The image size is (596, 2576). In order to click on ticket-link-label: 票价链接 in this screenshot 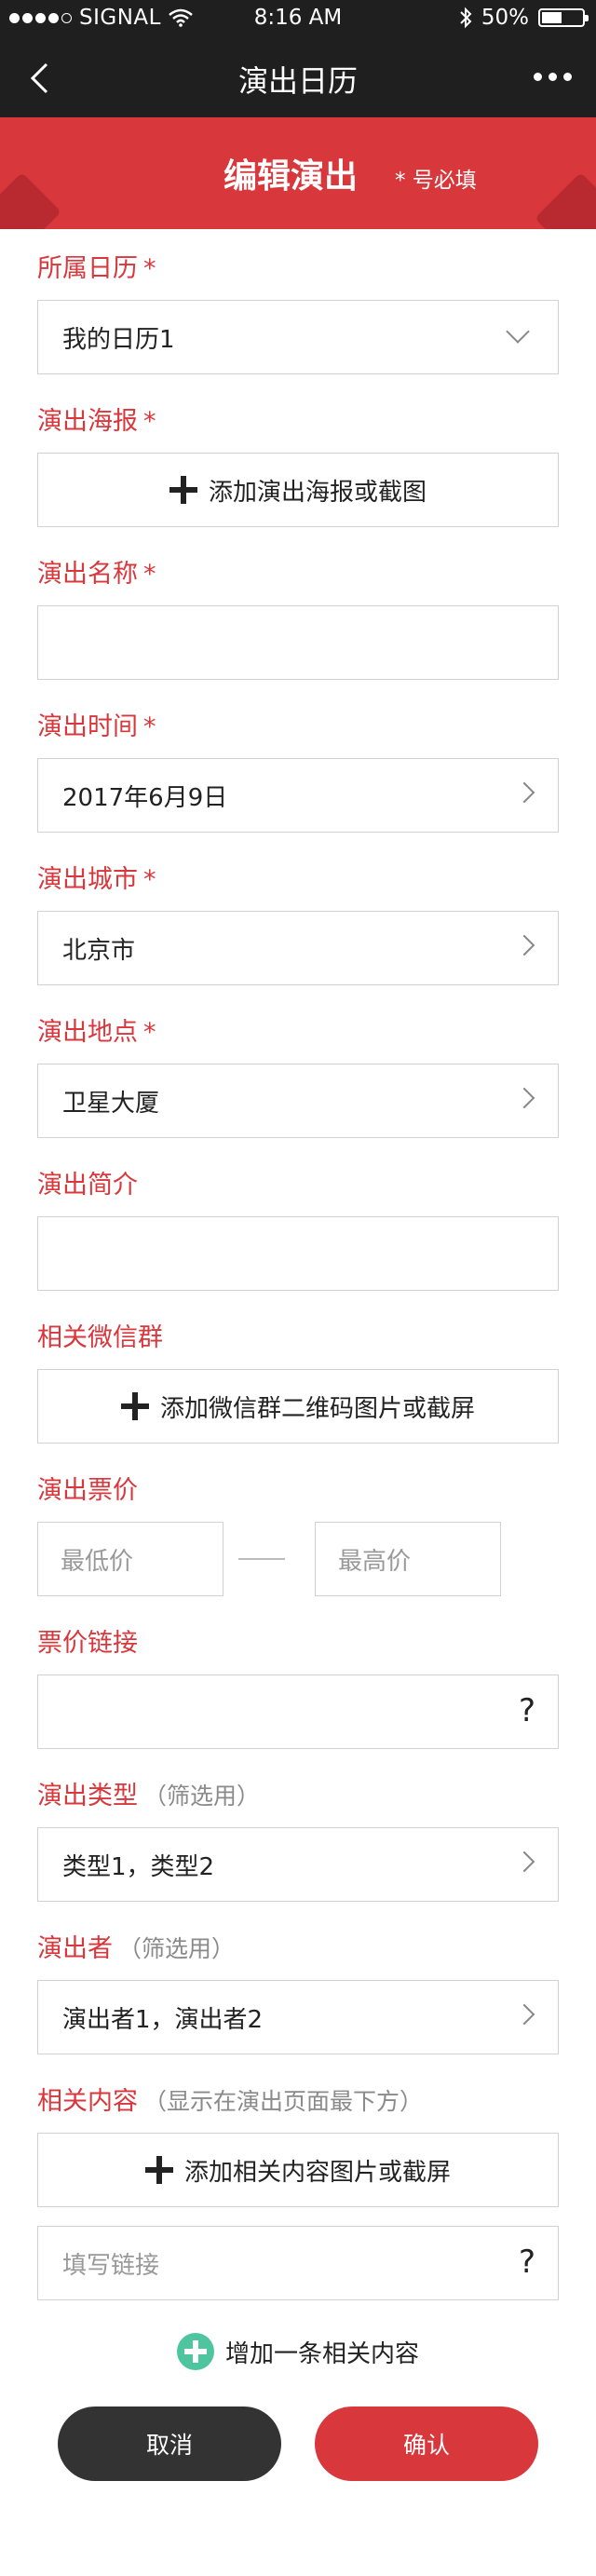, I will do `click(87, 1643)`.